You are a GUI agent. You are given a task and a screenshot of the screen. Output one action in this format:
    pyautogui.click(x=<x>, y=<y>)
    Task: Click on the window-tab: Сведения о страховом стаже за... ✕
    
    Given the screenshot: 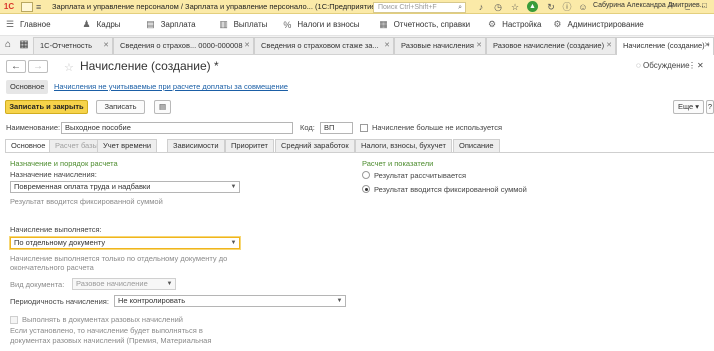 What is the action you would take?
    pyautogui.click(x=324, y=45)
    